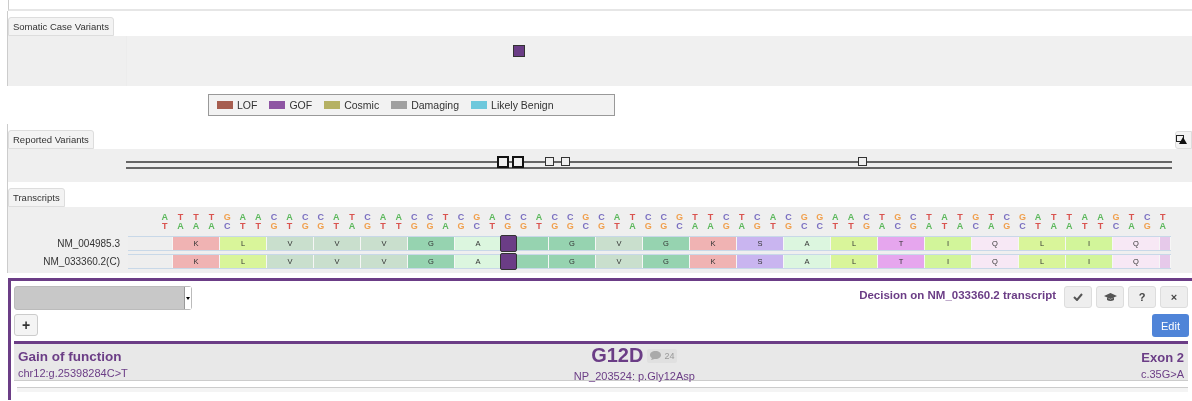  Describe the element at coordinates (362, 105) in the screenshot. I see `legend-label: Cosmic` at that location.